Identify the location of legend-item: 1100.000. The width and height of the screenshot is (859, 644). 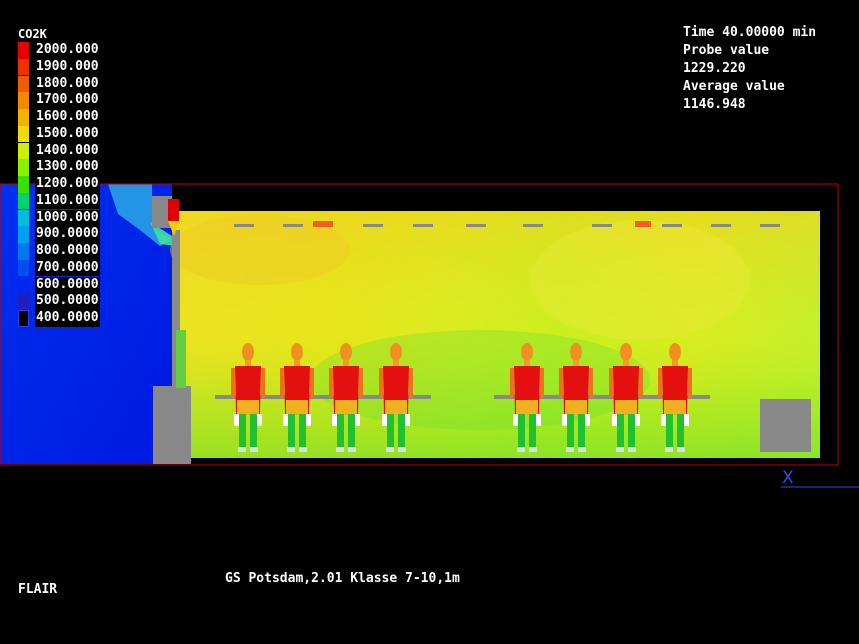
(68, 201).